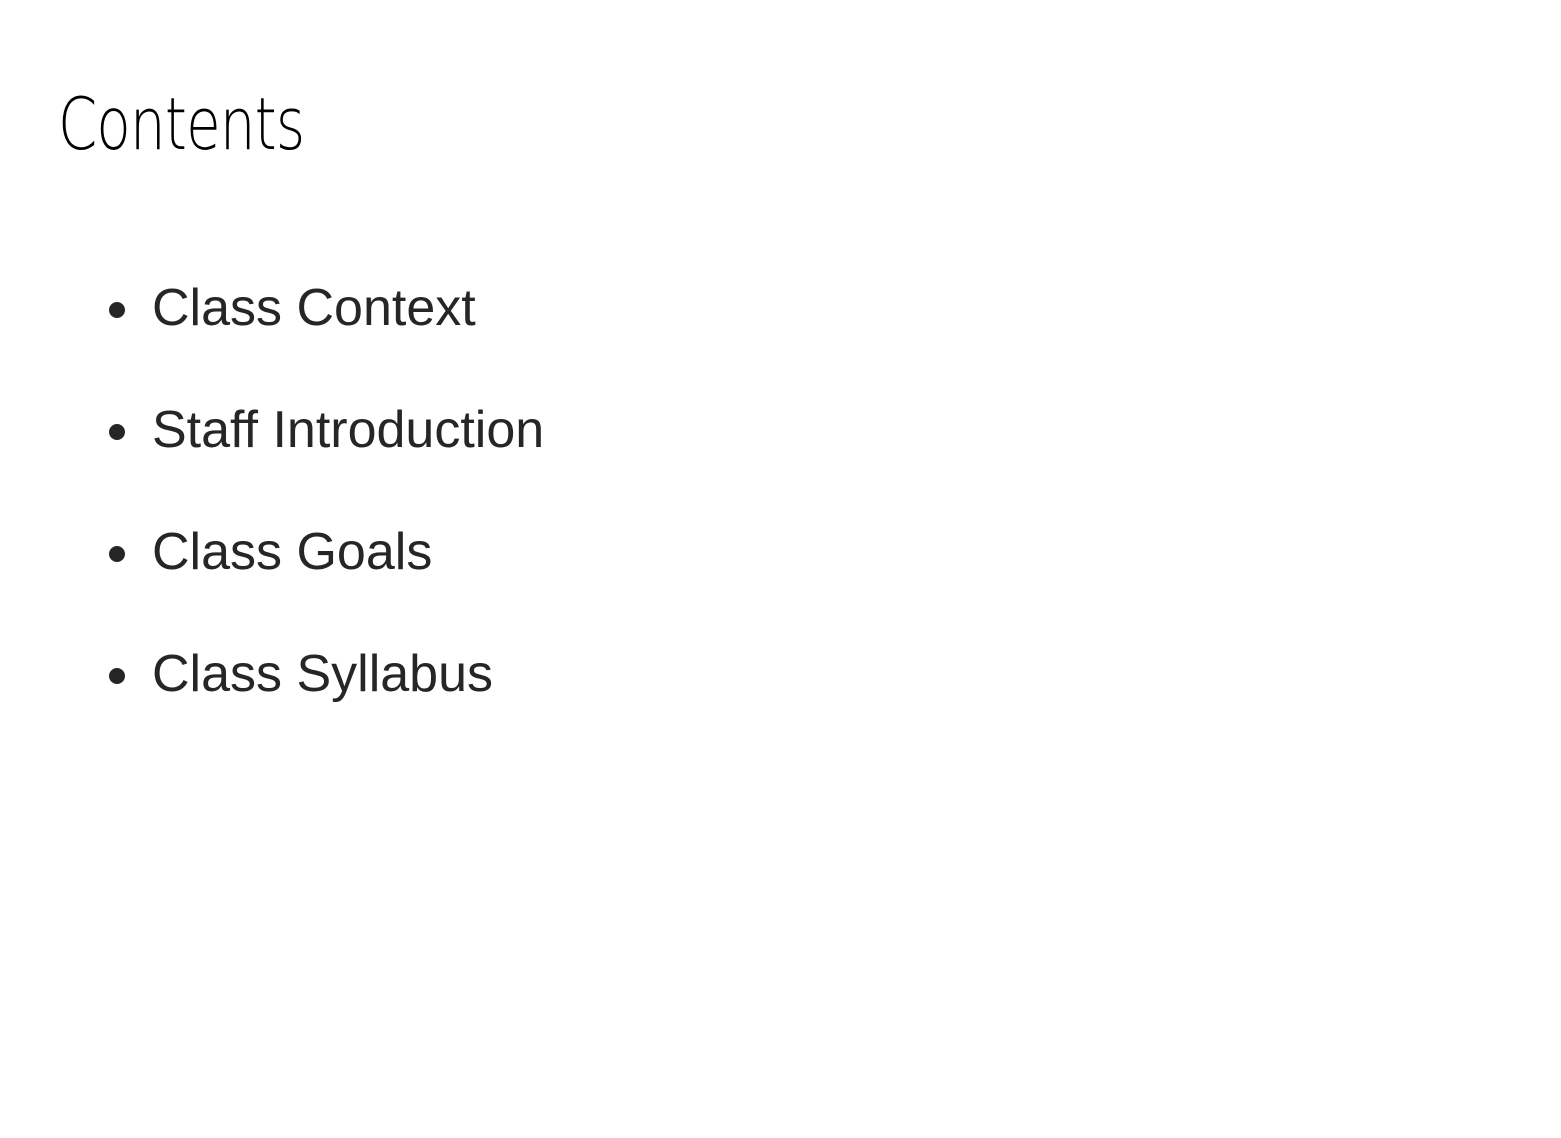  I want to click on toc-link-class-context: Class Context, so click(314, 308).